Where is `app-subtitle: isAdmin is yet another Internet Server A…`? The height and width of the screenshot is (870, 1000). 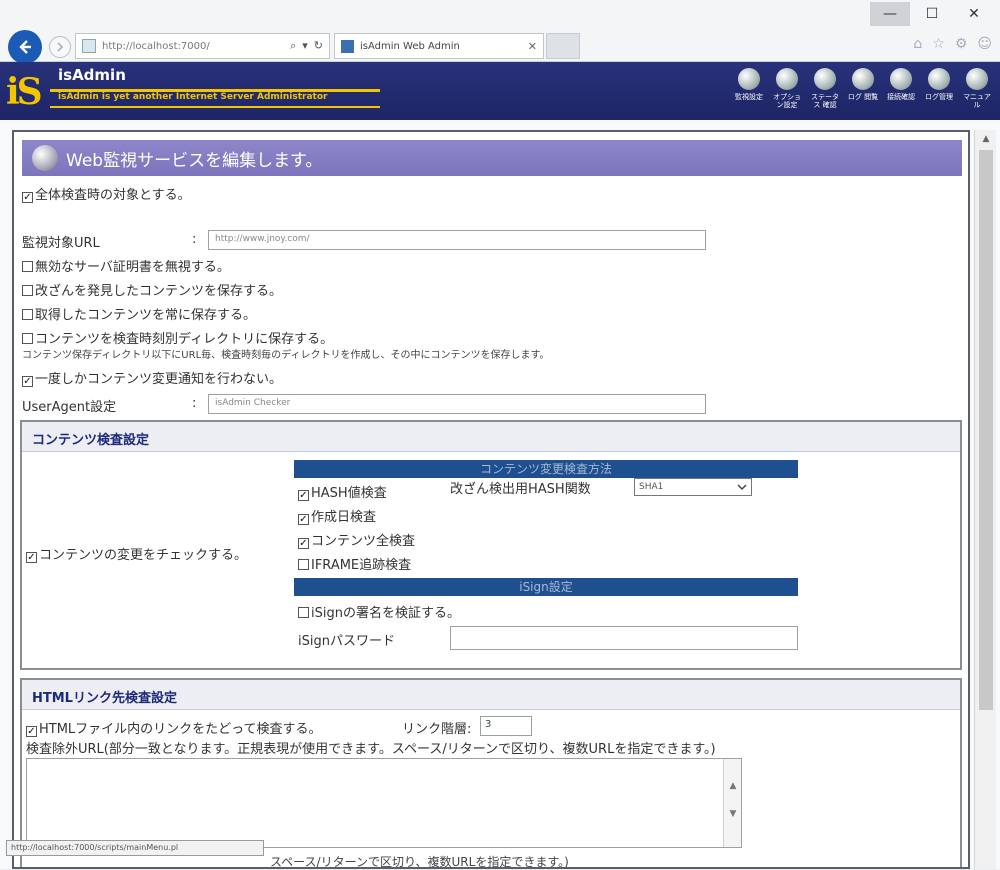
app-subtitle: isAdmin is yet another Internet Server A… is located at coordinates (193, 97).